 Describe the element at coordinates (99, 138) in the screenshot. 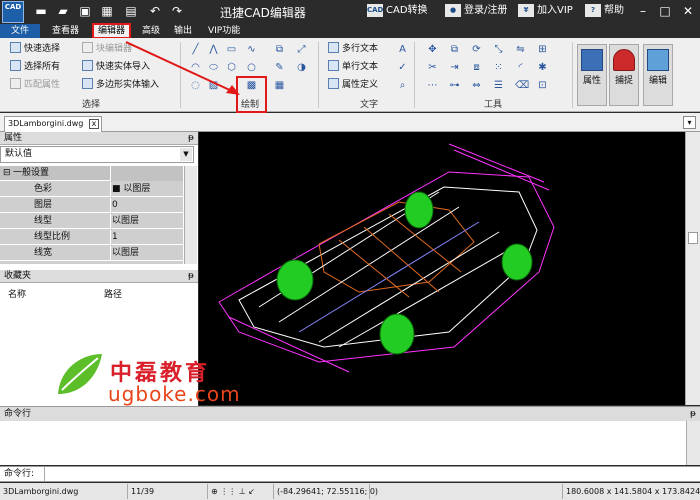

I see `properties-panel-header: 属性 ᵽ` at that location.